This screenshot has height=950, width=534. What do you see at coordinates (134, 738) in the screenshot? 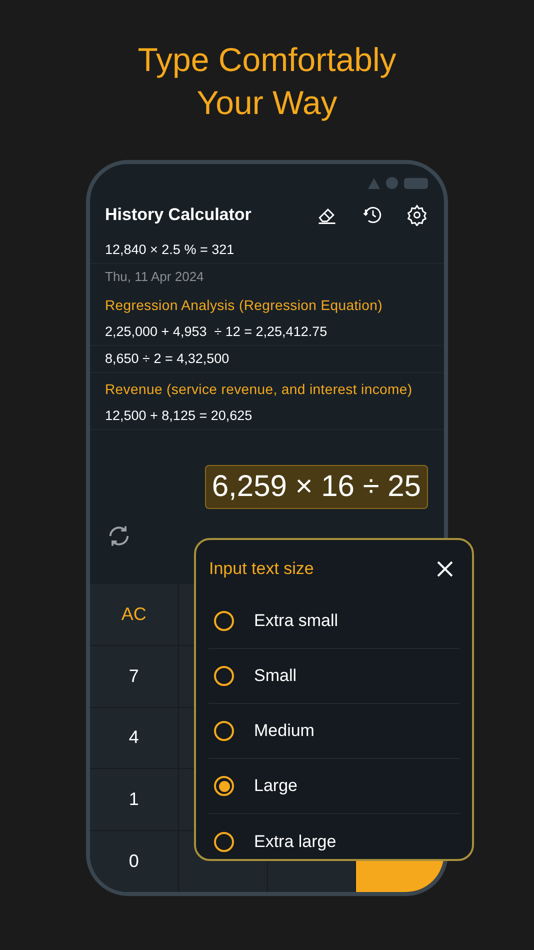
I see `calculator-key: 4` at bounding box center [134, 738].